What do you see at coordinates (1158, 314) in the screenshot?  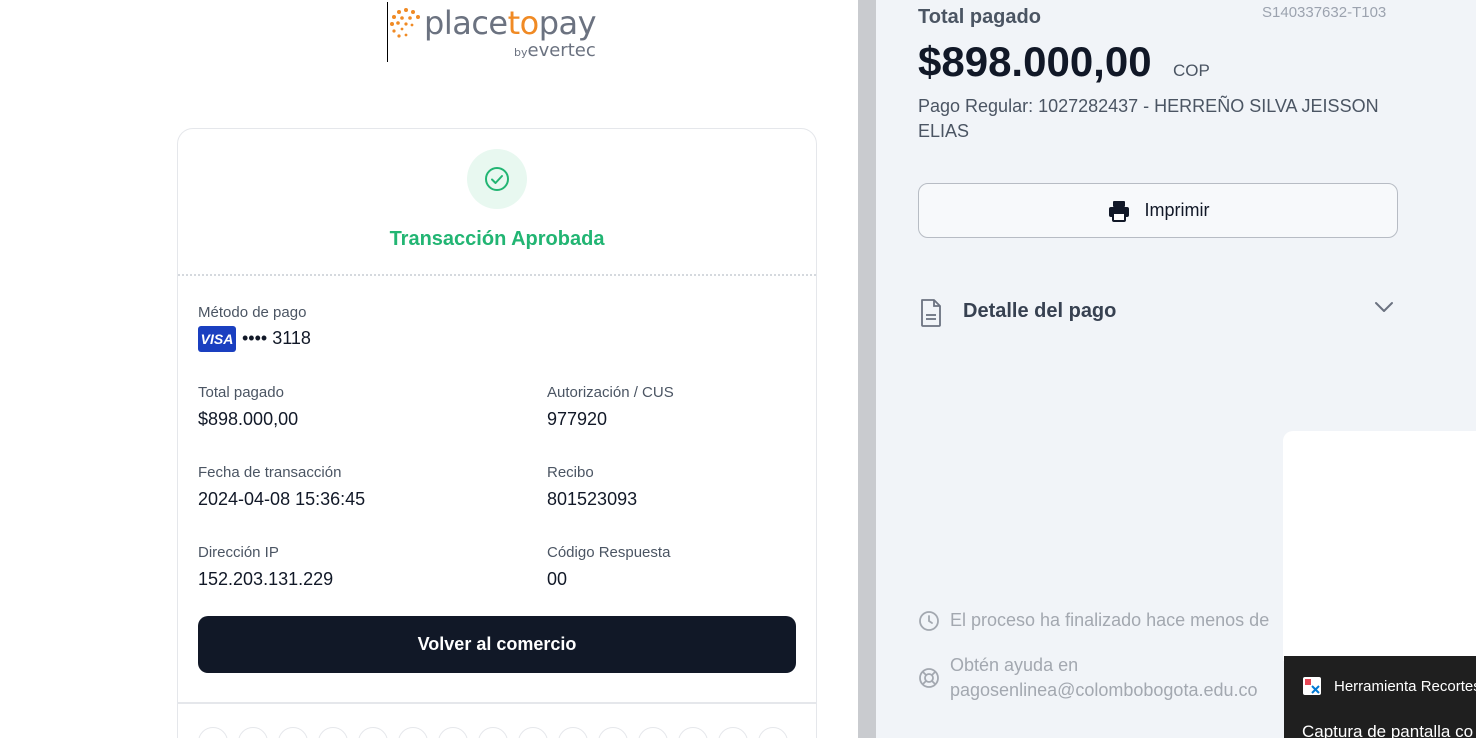 I see `payment-detail-accordion: Detalle del pago` at bounding box center [1158, 314].